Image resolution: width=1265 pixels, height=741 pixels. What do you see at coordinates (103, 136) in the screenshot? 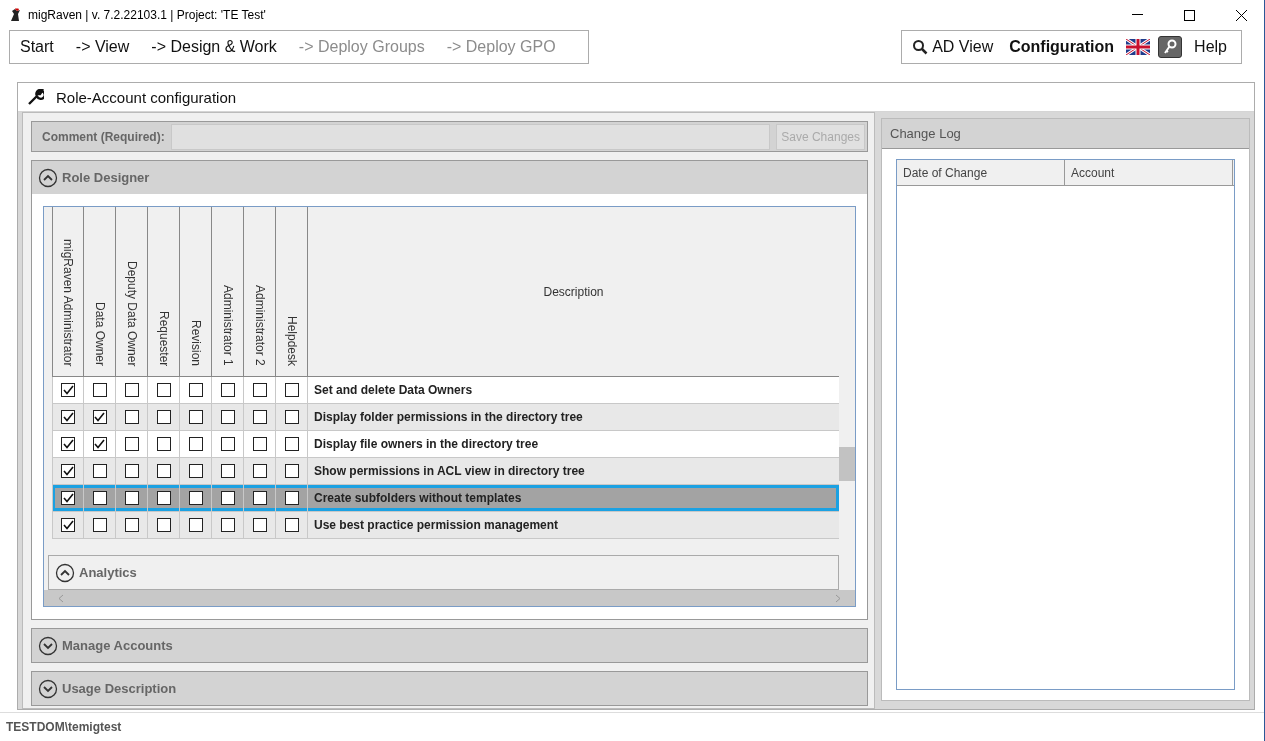
I see `comment-label: Comment (Required):` at bounding box center [103, 136].